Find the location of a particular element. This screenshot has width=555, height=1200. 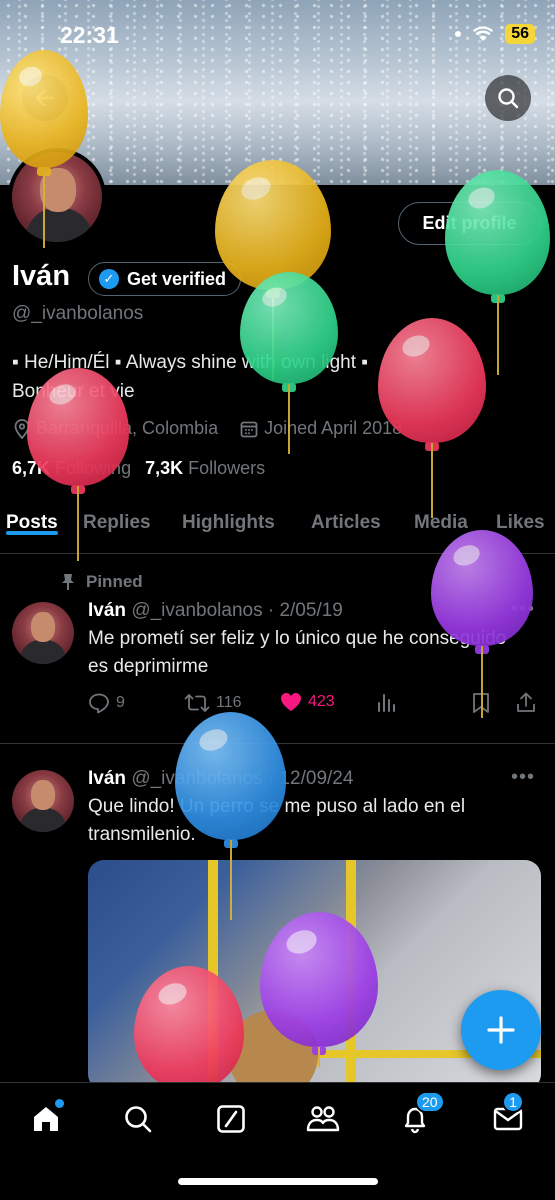

notifications-badge: 20 is located at coordinates (430, 1102).